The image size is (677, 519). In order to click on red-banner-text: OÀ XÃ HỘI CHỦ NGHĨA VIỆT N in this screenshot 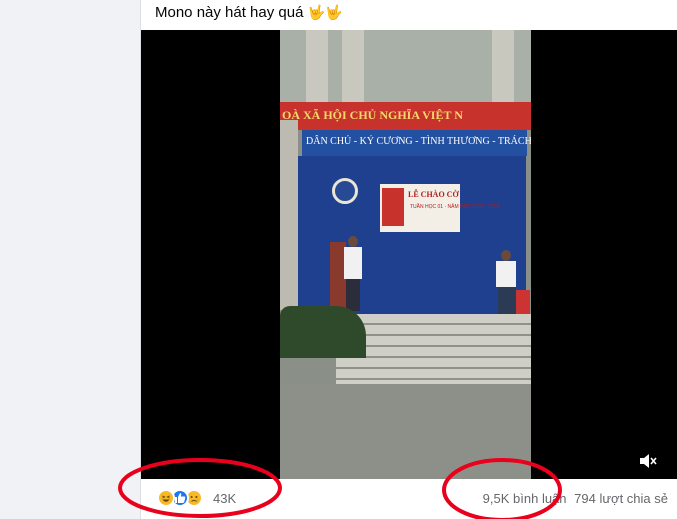, I will do `click(372, 115)`.